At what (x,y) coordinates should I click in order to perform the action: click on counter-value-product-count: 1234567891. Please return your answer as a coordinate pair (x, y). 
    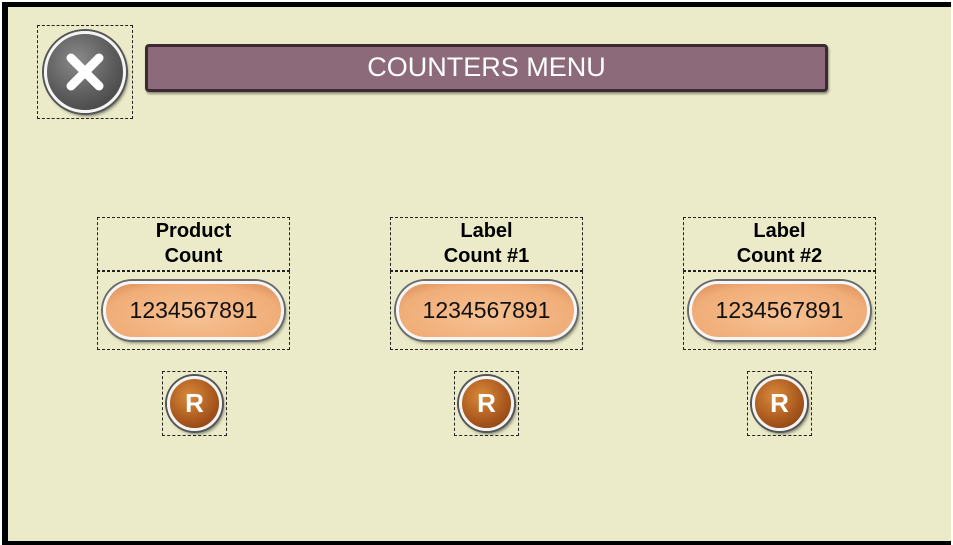
    Looking at the image, I should click on (193, 310).